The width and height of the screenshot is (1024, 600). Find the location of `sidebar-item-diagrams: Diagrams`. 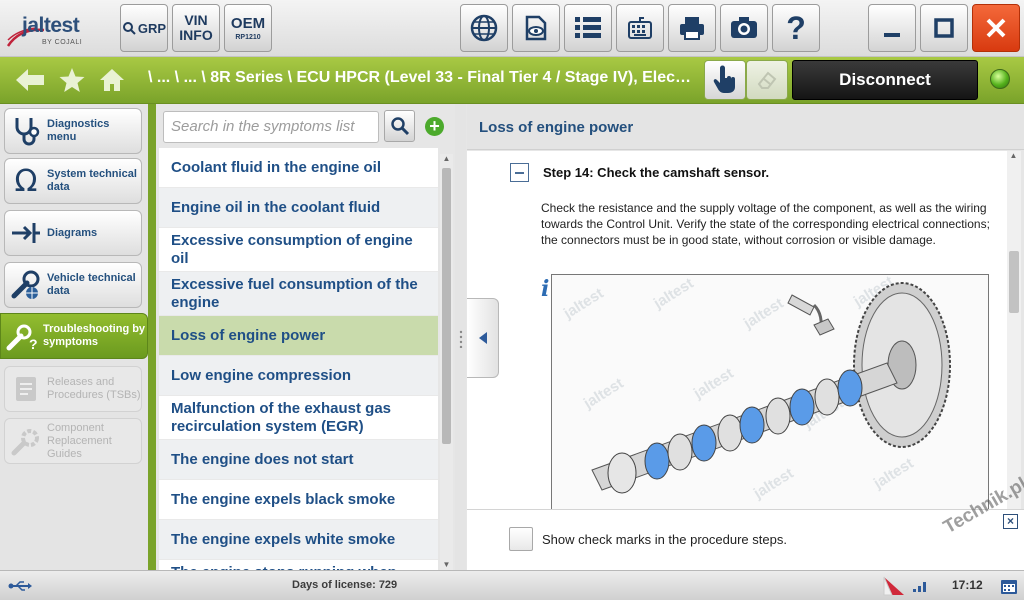

sidebar-item-diagrams: Diagrams is located at coordinates (73, 233).